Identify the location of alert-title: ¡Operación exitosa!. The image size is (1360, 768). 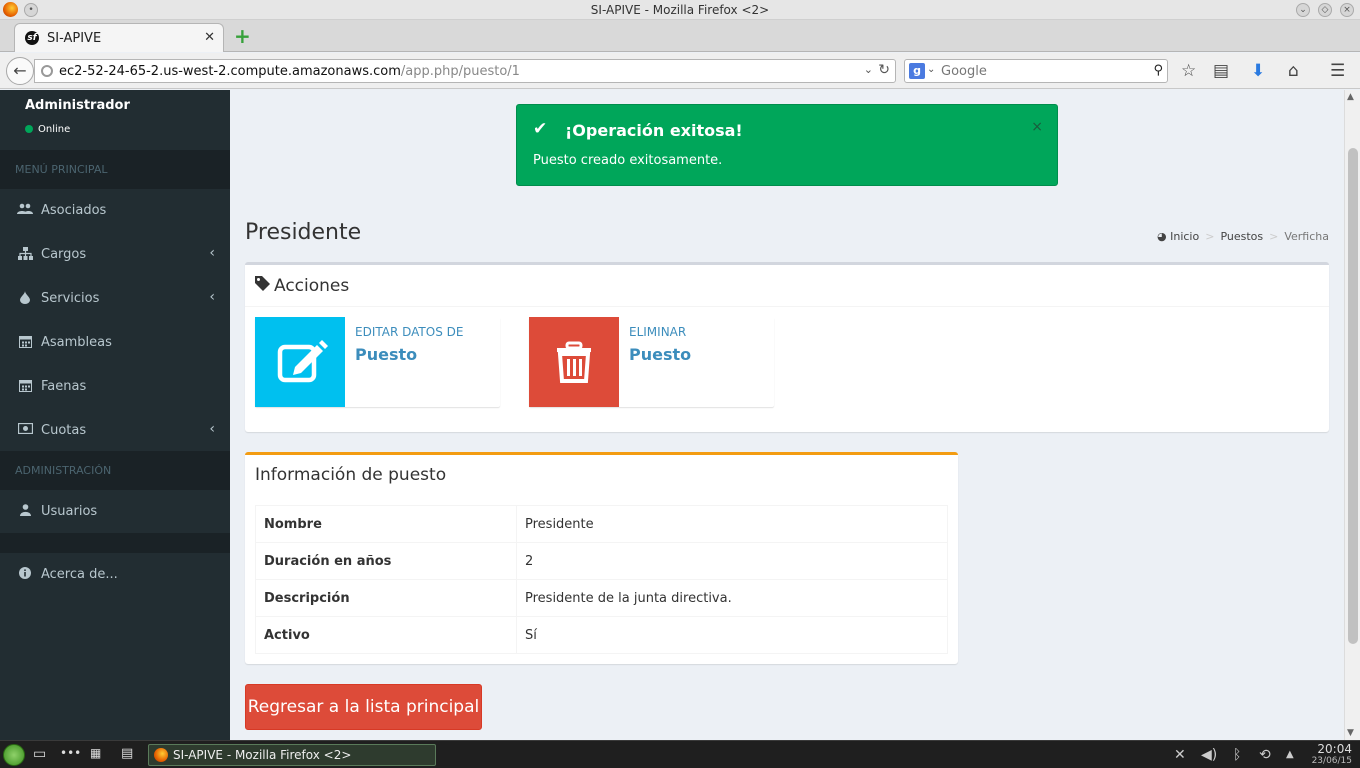
(654, 130).